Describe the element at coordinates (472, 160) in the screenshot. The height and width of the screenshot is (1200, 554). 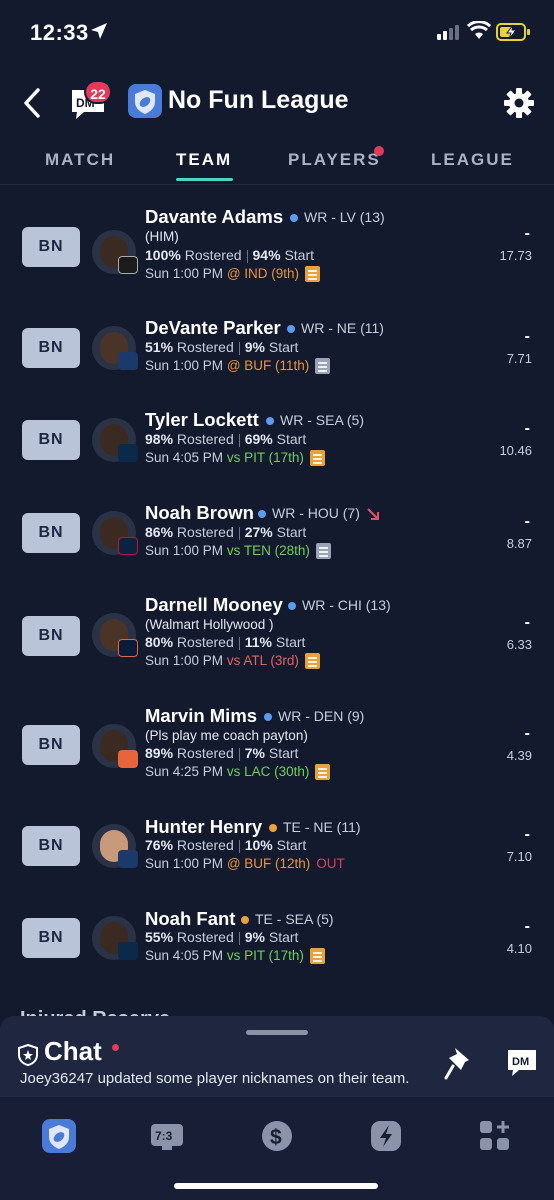
I see `tab-league: LEAGUE` at that location.